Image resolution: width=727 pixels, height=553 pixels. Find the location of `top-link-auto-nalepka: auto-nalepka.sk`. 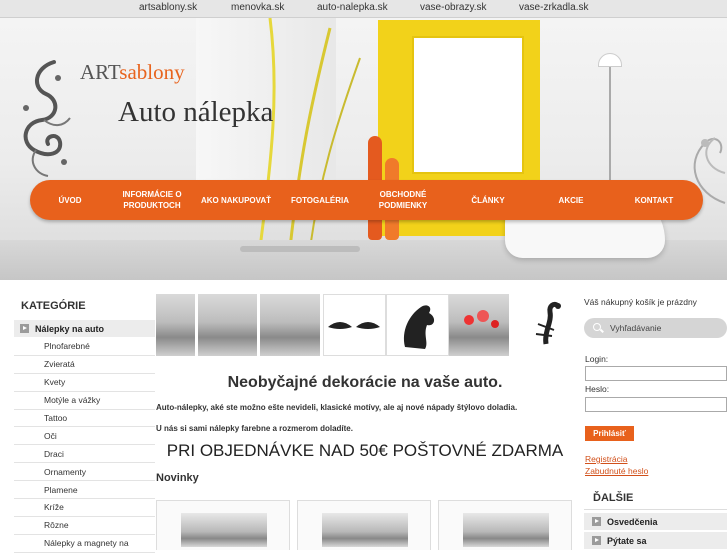

top-link-auto-nalepka: auto-nalepka.sk is located at coordinates (352, 7).